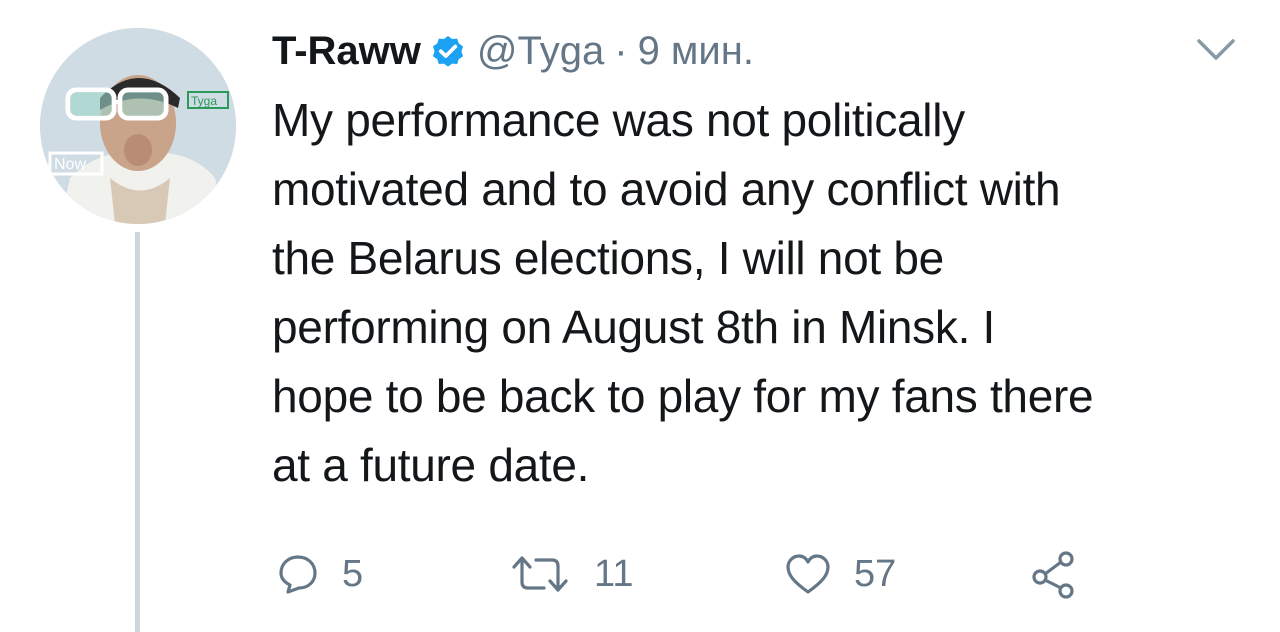 This screenshot has width=1280, height=632. I want to click on reply-button: 5, so click(319, 574).